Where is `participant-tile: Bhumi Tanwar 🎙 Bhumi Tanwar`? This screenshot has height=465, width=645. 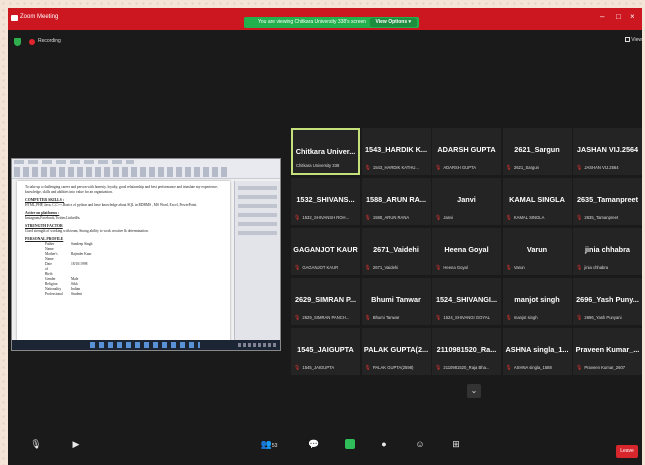 participant-tile: Bhumi Tanwar 🎙 Bhumi Tanwar is located at coordinates (396, 301).